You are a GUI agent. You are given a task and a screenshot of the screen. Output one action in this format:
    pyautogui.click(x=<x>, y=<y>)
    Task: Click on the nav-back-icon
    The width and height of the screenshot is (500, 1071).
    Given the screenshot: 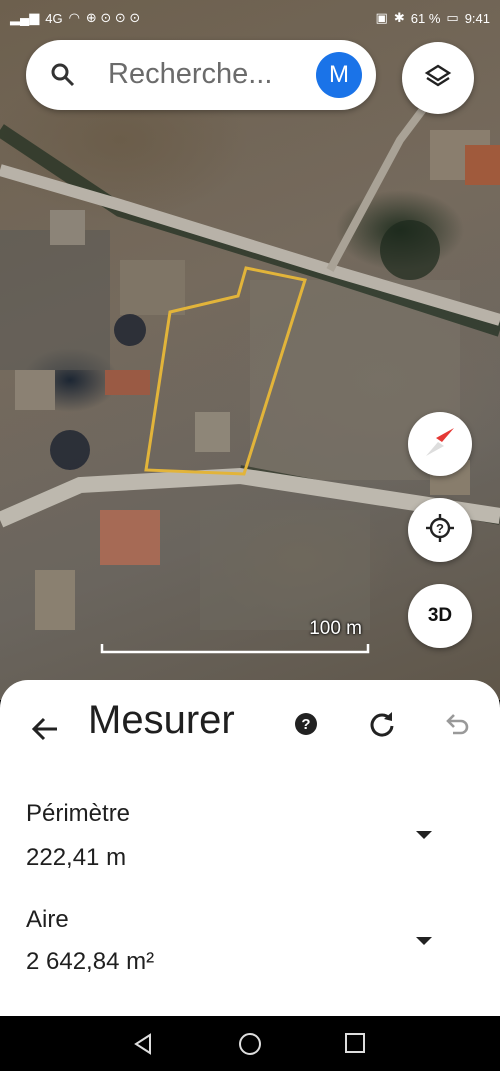 What is the action you would take?
    pyautogui.click(x=143, y=1046)
    